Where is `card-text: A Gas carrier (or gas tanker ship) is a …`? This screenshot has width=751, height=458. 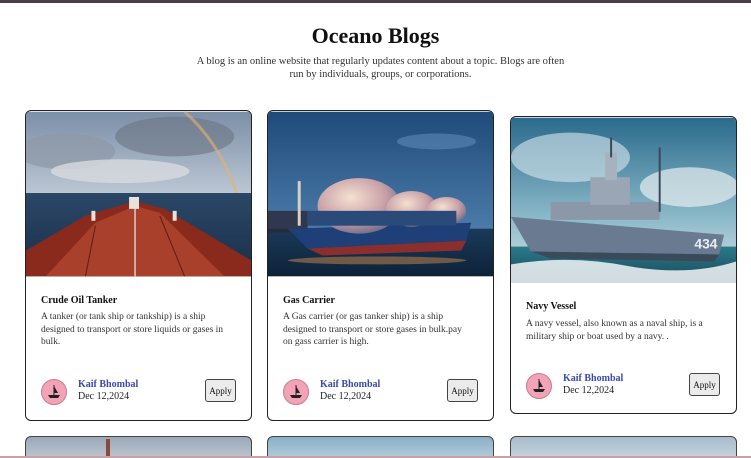 card-text: A Gas carrier (or gas tanker ship) is a … is located at coordinates (372, 329).